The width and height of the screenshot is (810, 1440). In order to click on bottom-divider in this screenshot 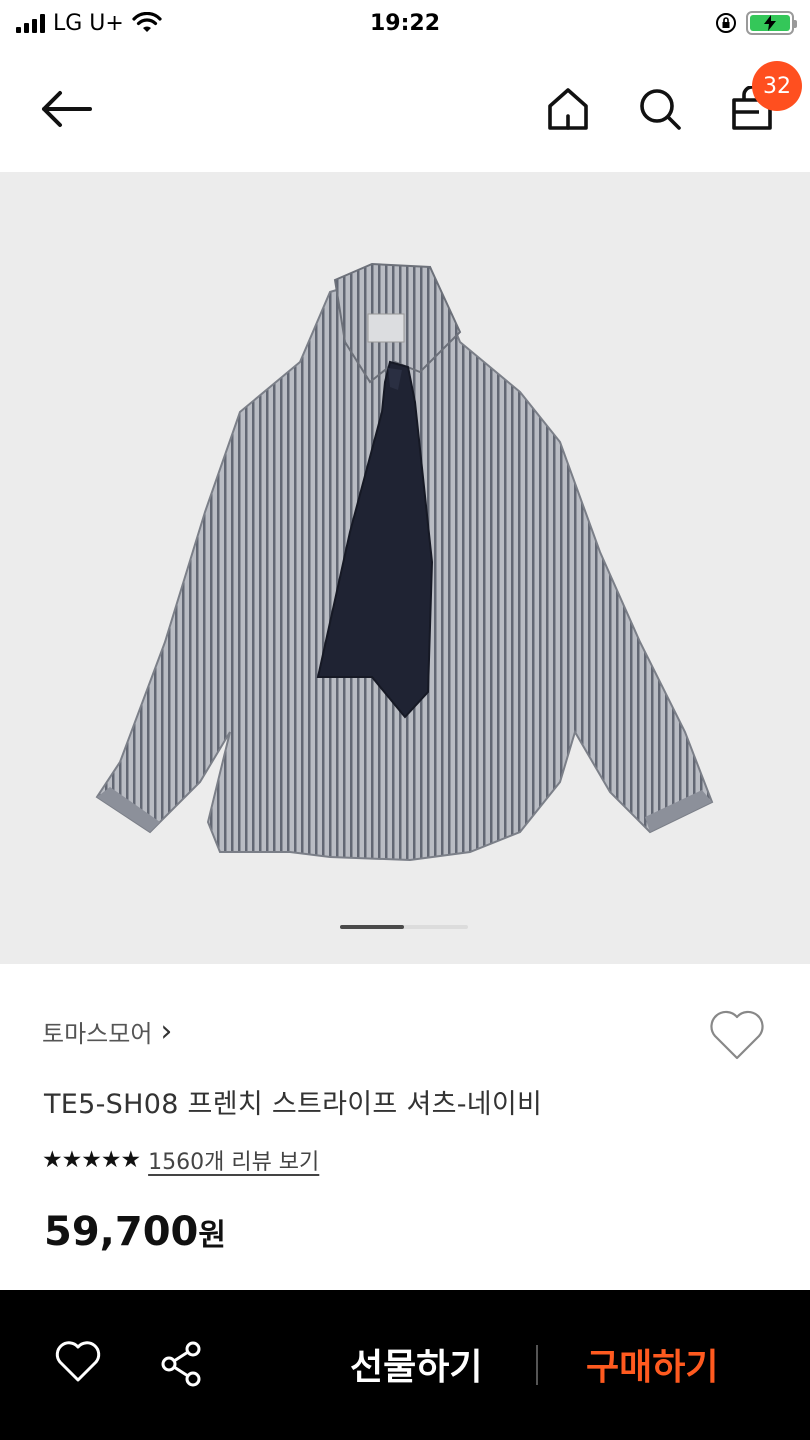, I will do `click(537, 1365)`.